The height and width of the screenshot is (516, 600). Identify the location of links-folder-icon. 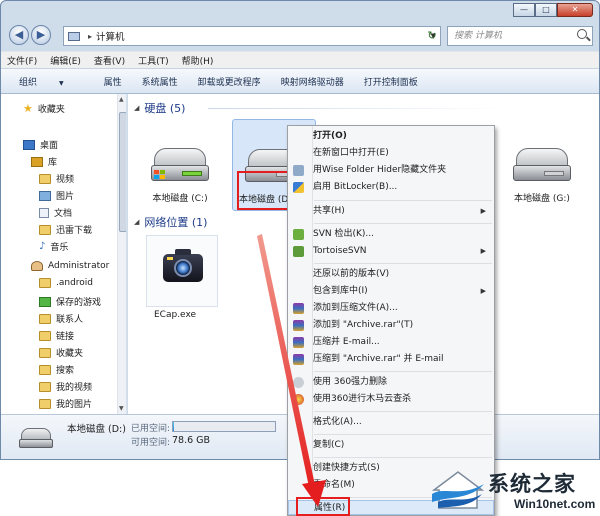
(45, 335).